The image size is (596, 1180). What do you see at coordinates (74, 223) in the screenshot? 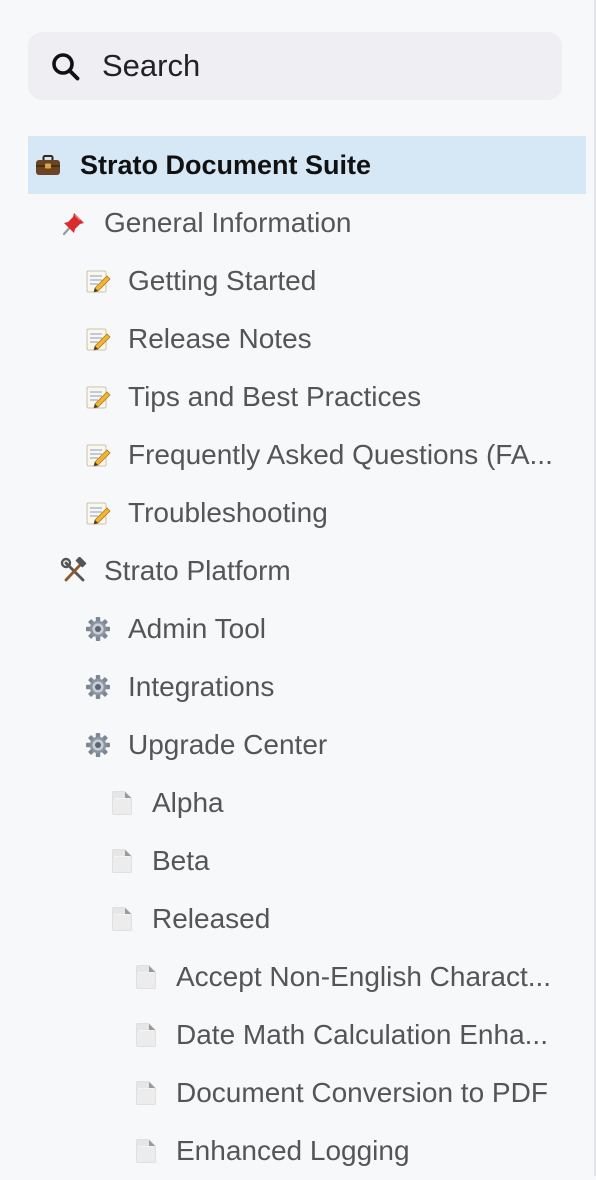
I see `pushpin-icon` at bounding box center [74, 223].